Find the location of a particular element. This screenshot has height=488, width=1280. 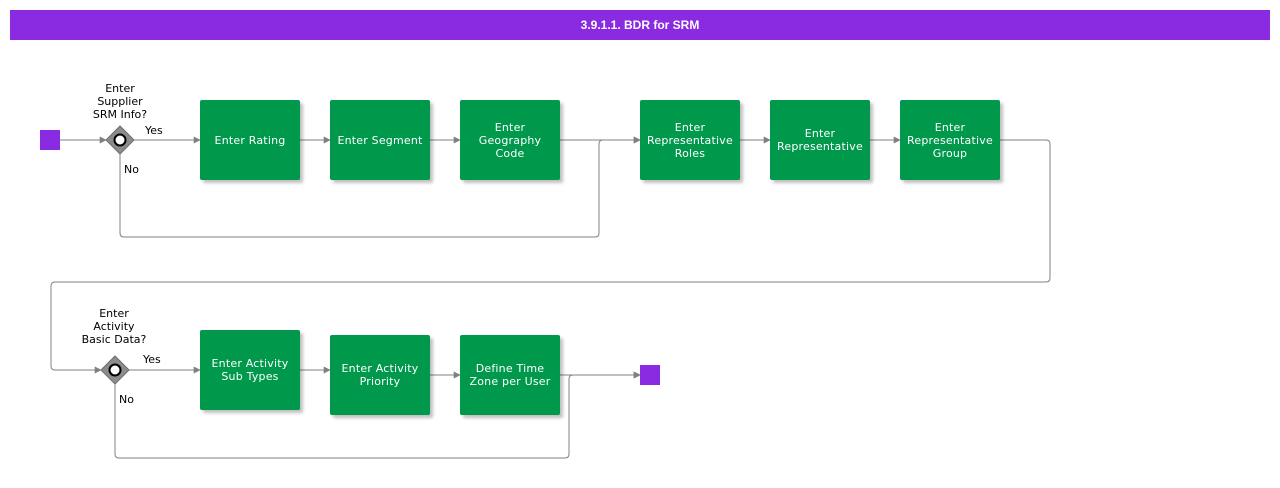

task-enter-representative: Enter Representative is located at coordinates (820, 140).